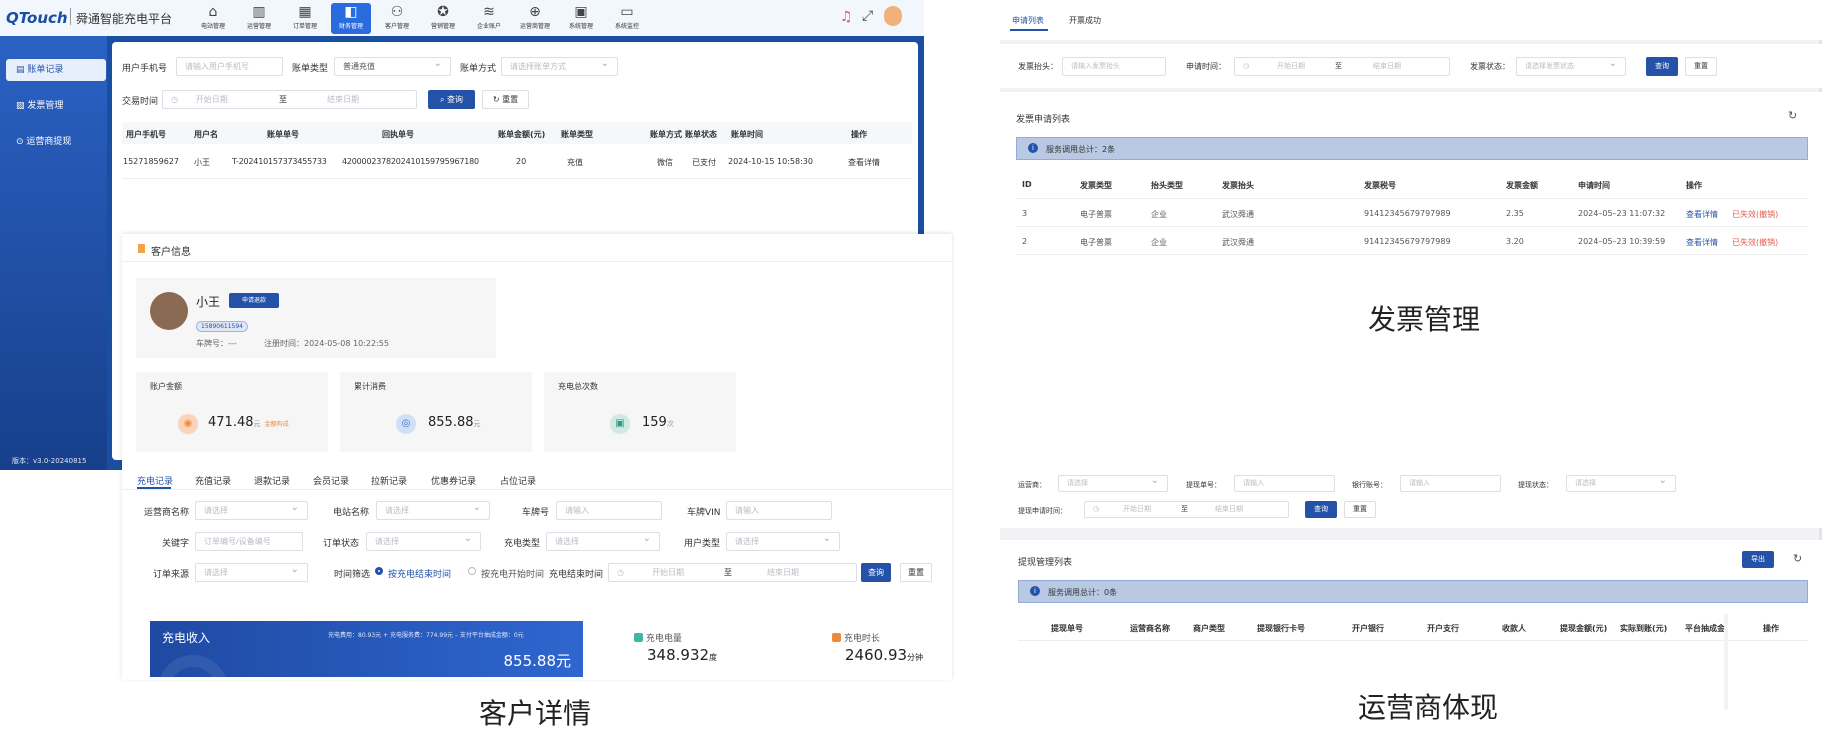  I want to click on info-flag-icon, so click(141, 248).